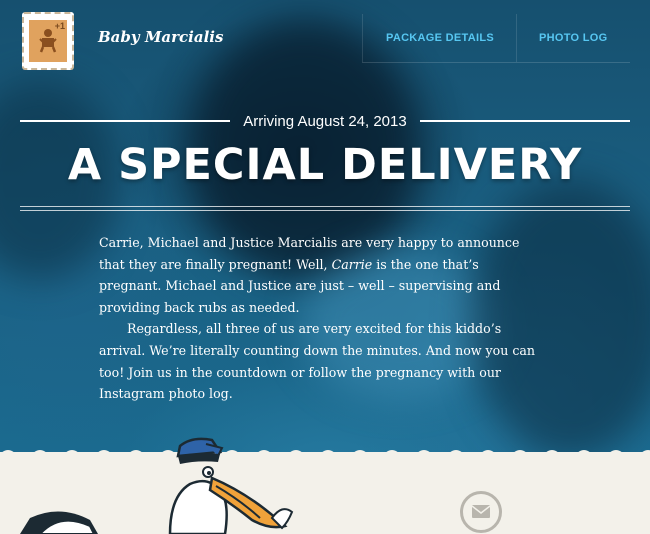 The height and width of the screenshot is (534, 650). I want to click on baby-stamp-logo-icon: +1, so click(48, 41).